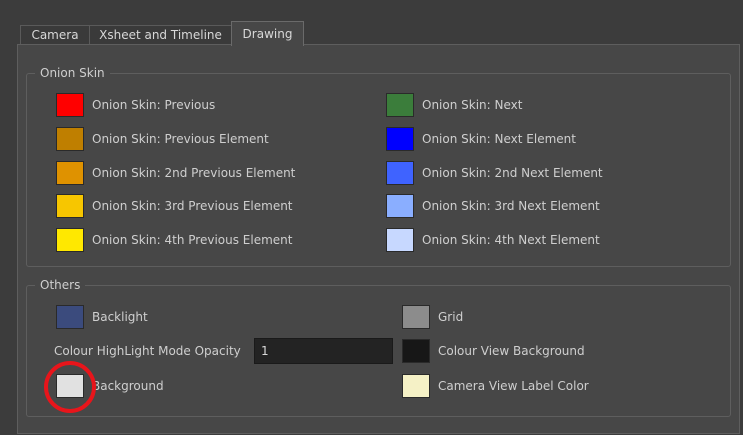 This screenshot has width=743, height=435. What do you see at coordinates (70, 206) in the screenshot?
I see `onion-skin-3rd-previous-element-swatch` at bounding box center [70, 206].